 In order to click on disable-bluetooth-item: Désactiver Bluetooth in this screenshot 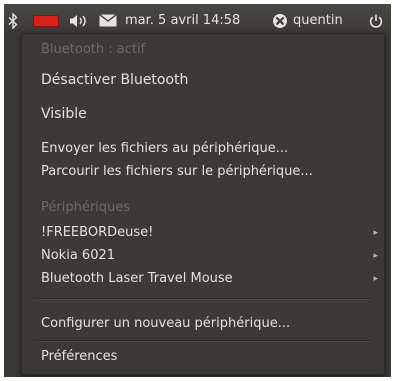, I will do `click(114, 80)`.